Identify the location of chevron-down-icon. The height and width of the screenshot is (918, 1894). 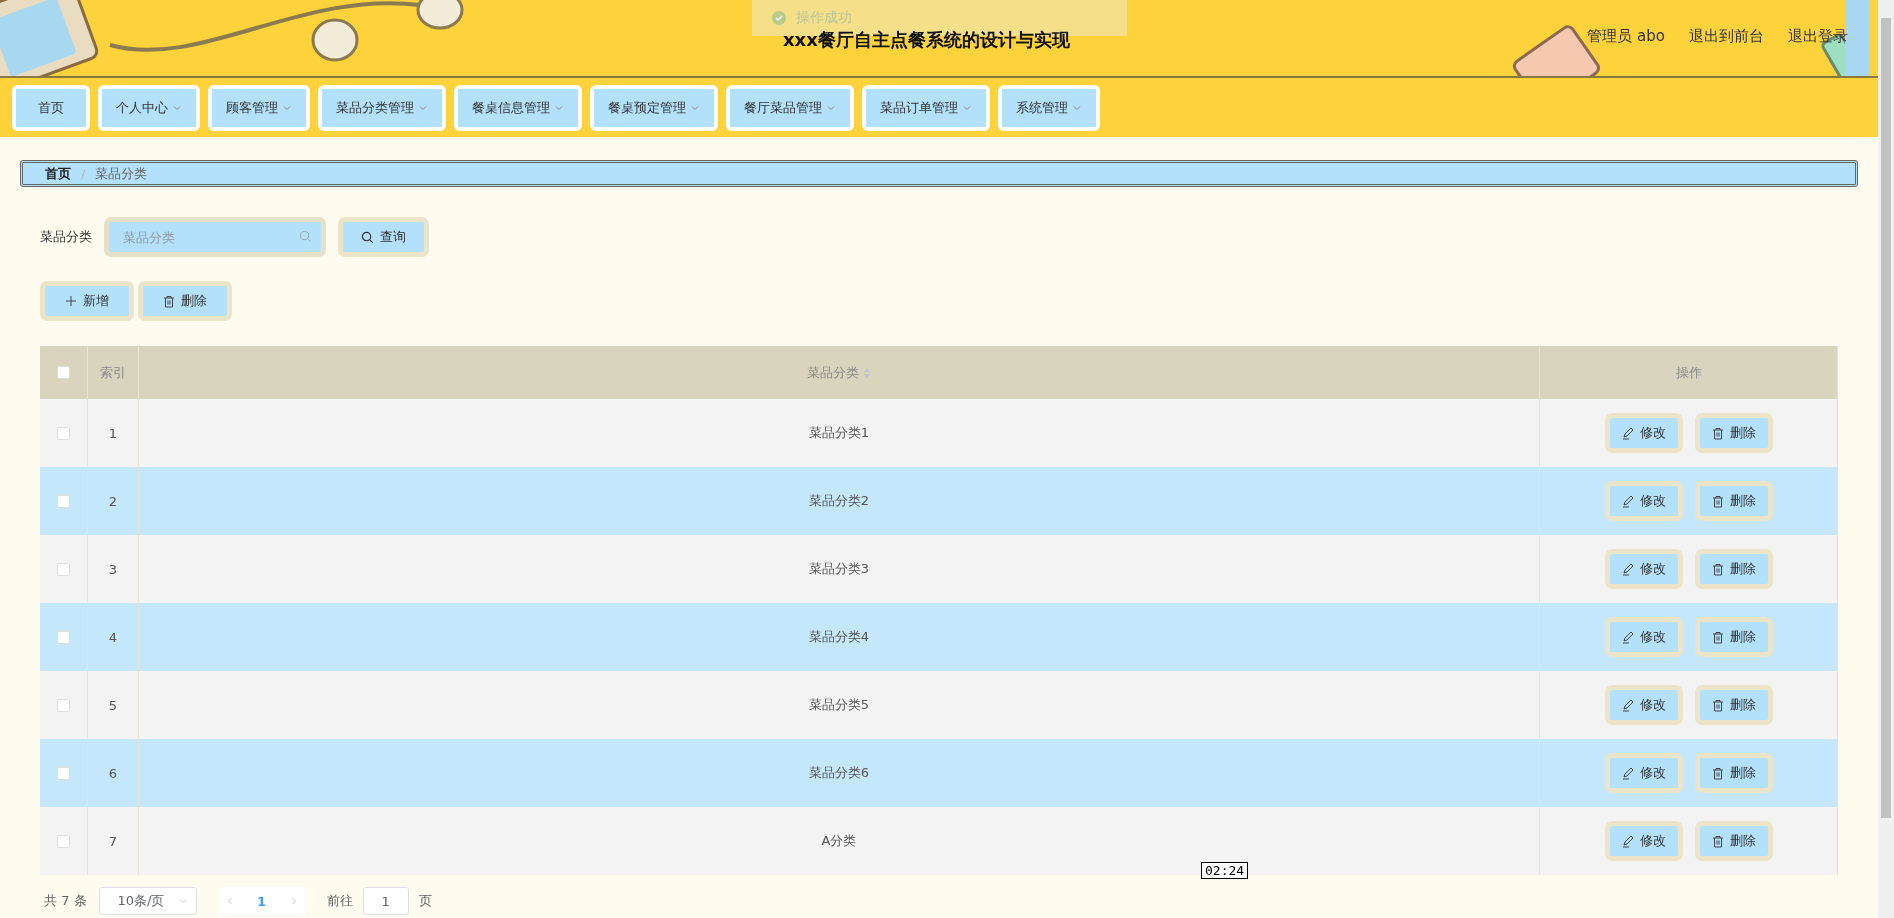
(182, 901).